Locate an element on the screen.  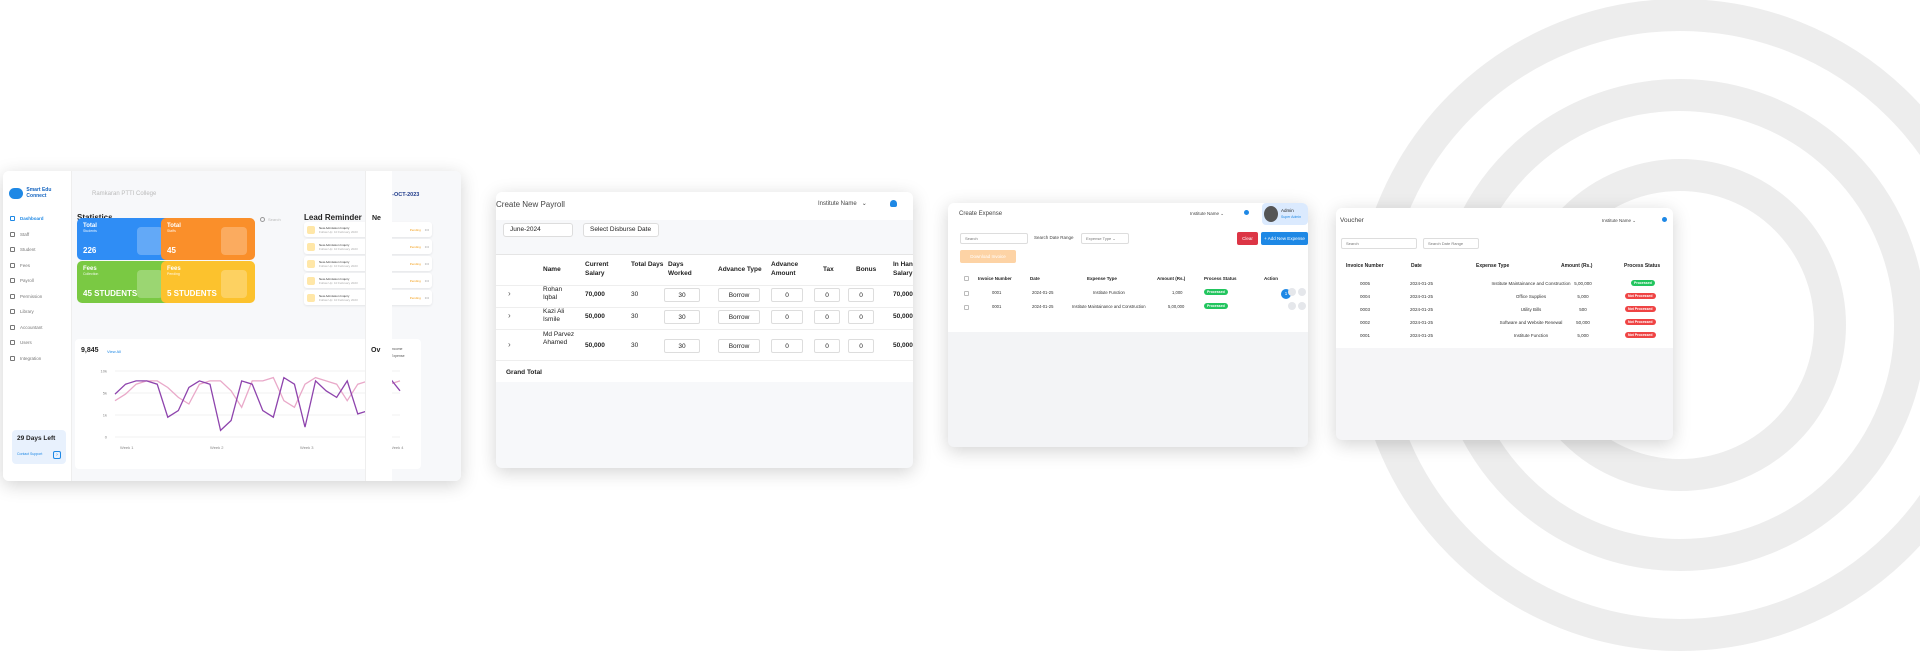
download-invoice-button: Download Invoice is located at coordinates (988, 256).